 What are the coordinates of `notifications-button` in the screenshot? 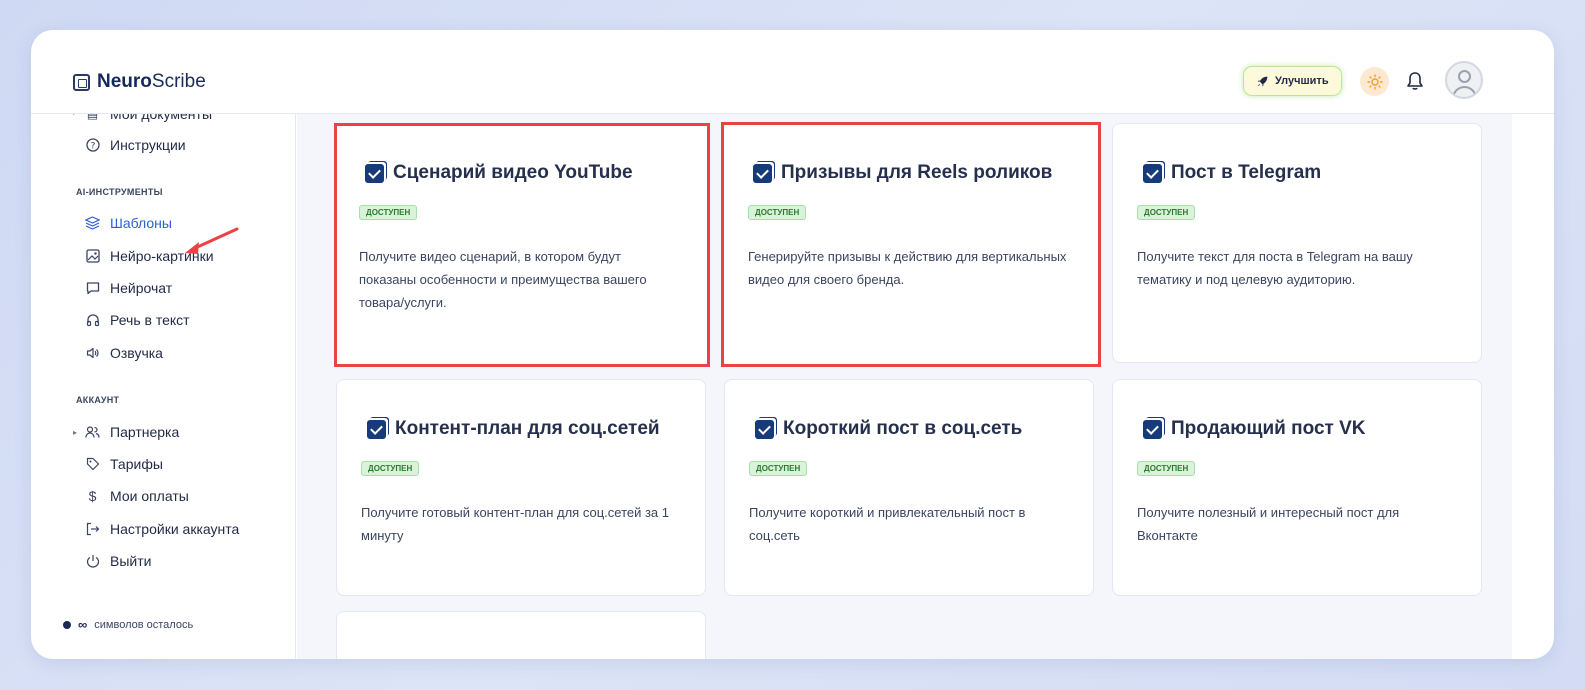 It's located at (1415, 81).